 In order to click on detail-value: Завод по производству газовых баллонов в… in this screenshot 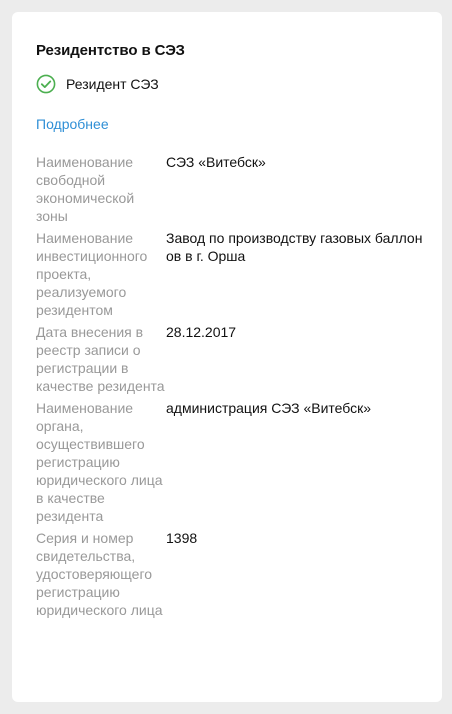, I will do `click(294, 247)`.